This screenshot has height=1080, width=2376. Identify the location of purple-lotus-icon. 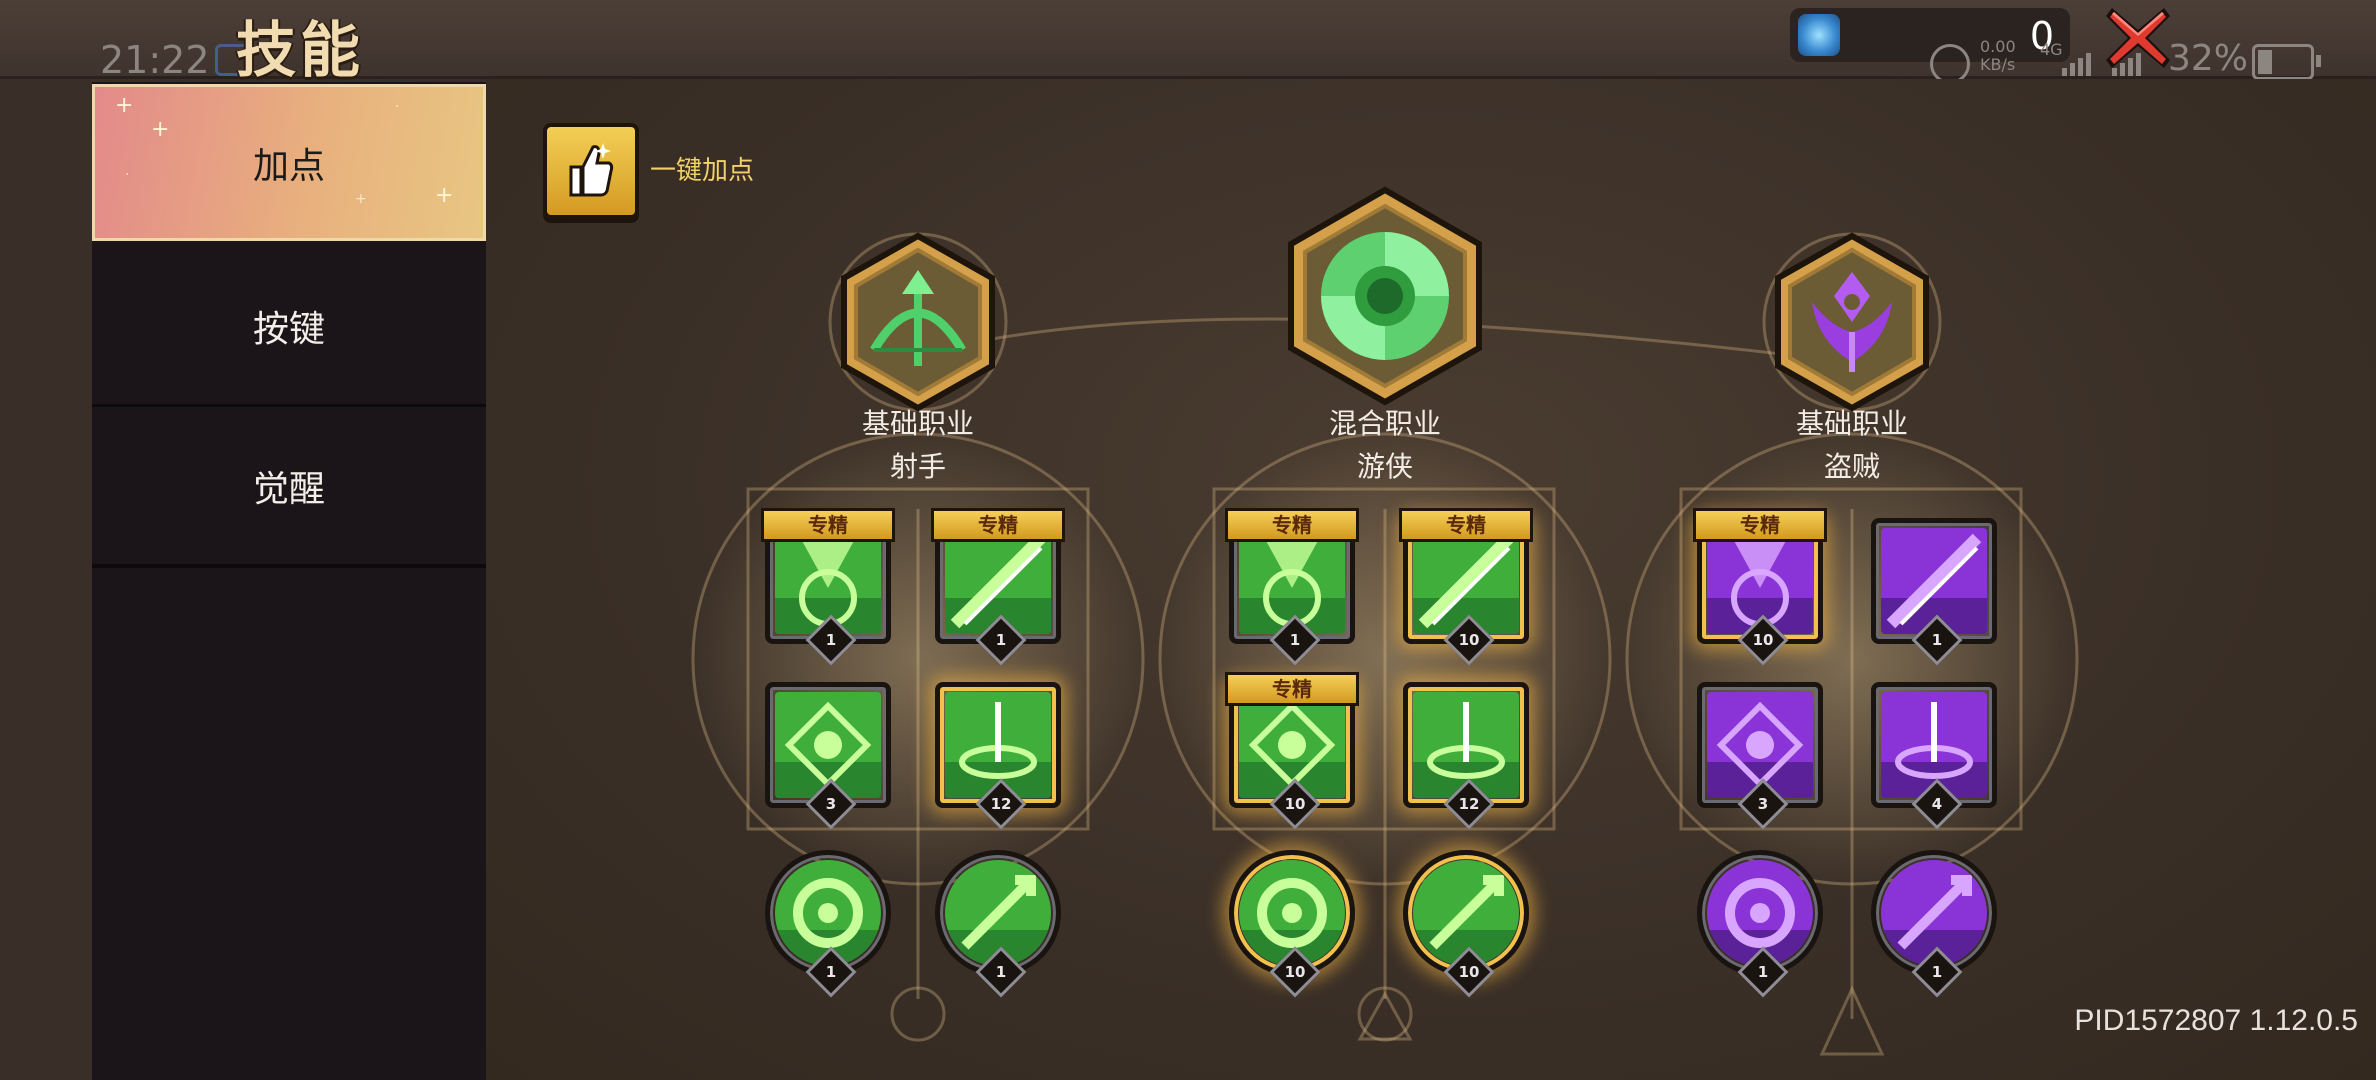
(1852, 322).